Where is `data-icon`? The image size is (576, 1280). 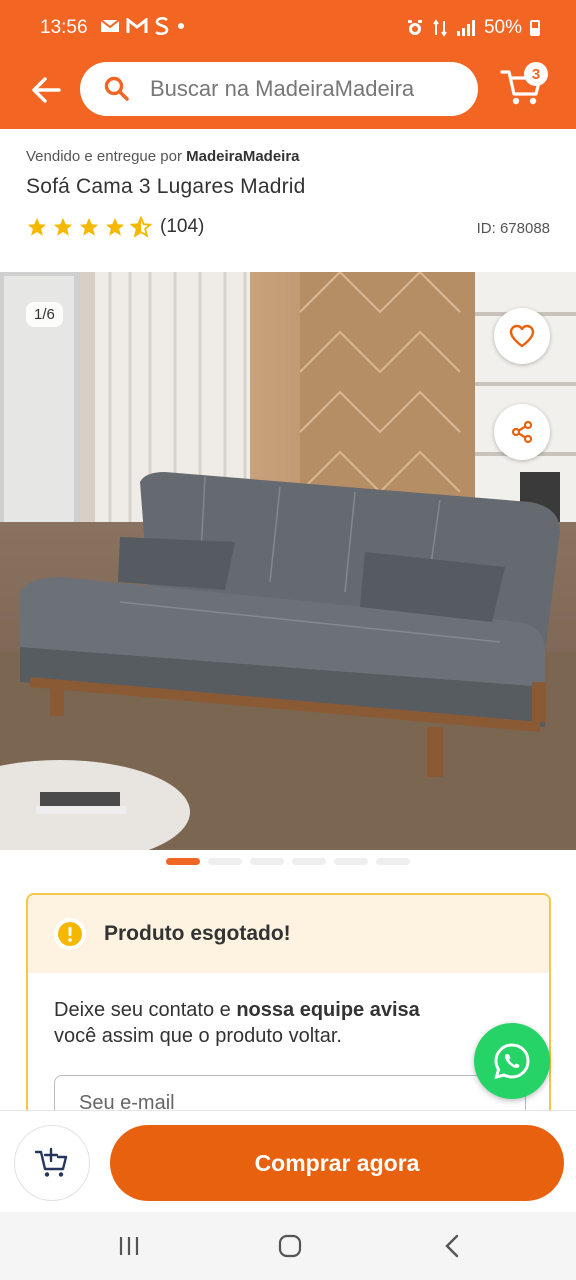 data-icon is located at coordinates (440, 28).